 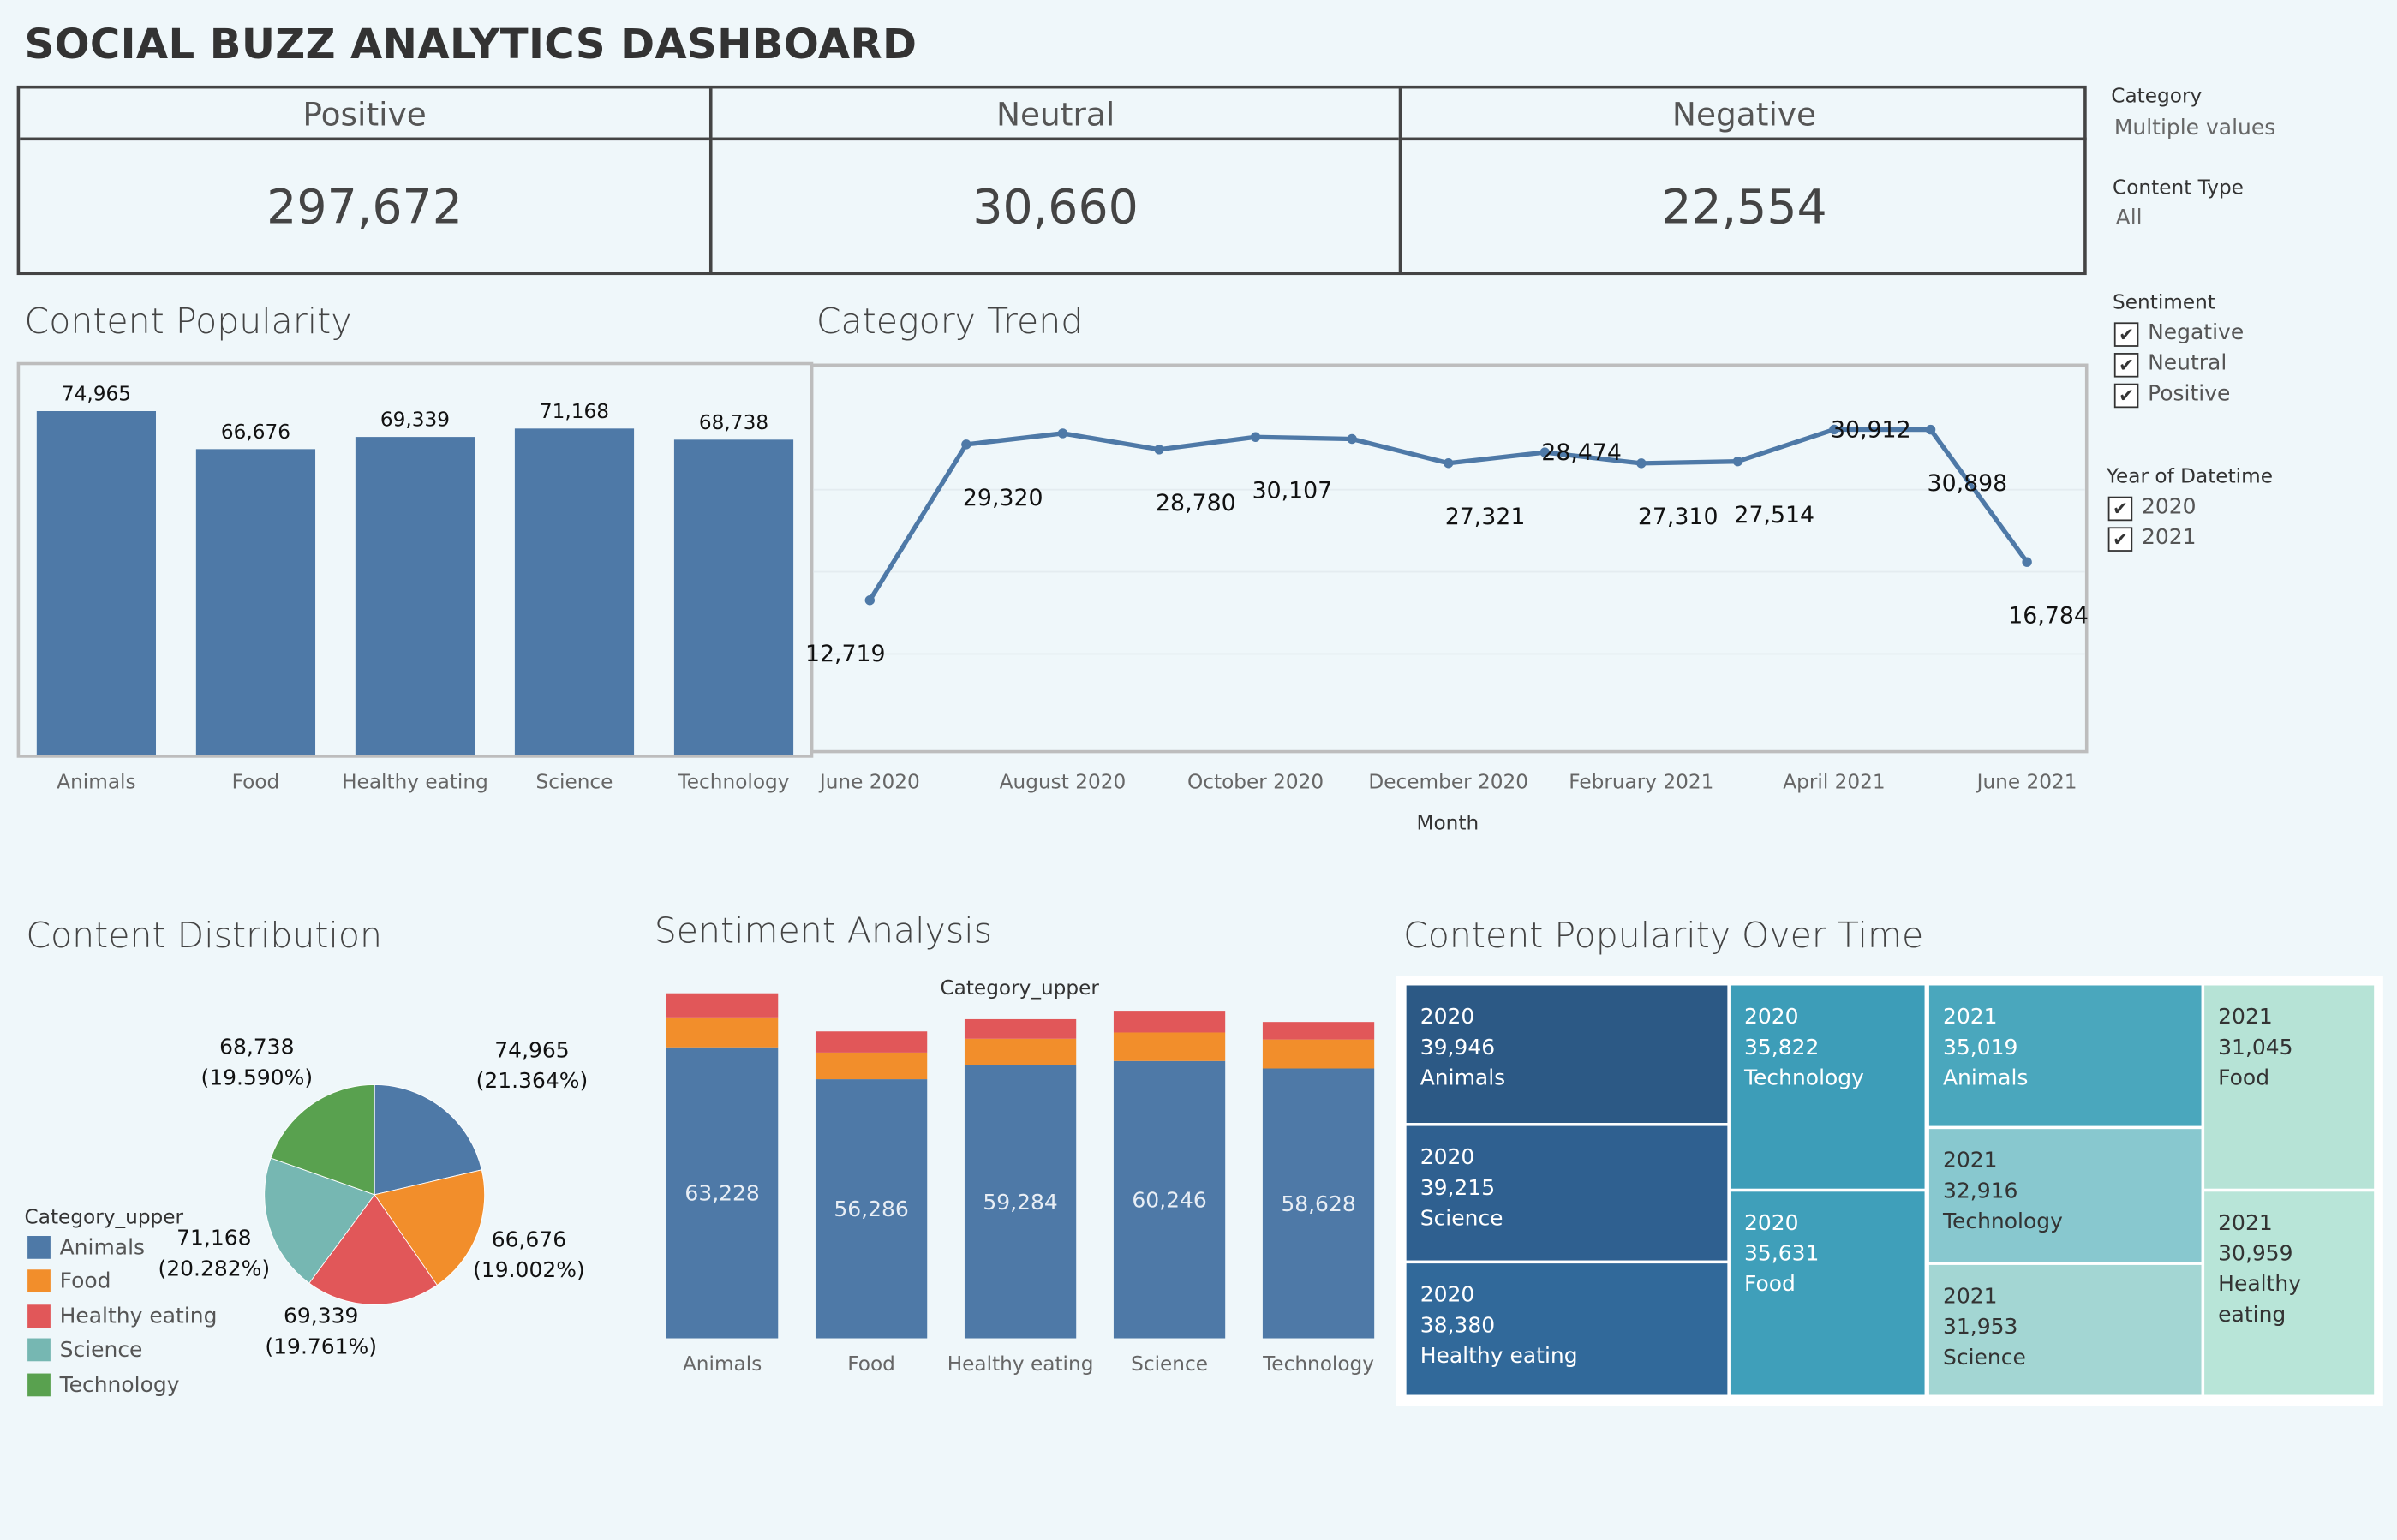 What do you see at coordinates (2178, 188) in the screenshot?
I see `content-type-filter-label: Content Type` at bounding box center [2178, 188].